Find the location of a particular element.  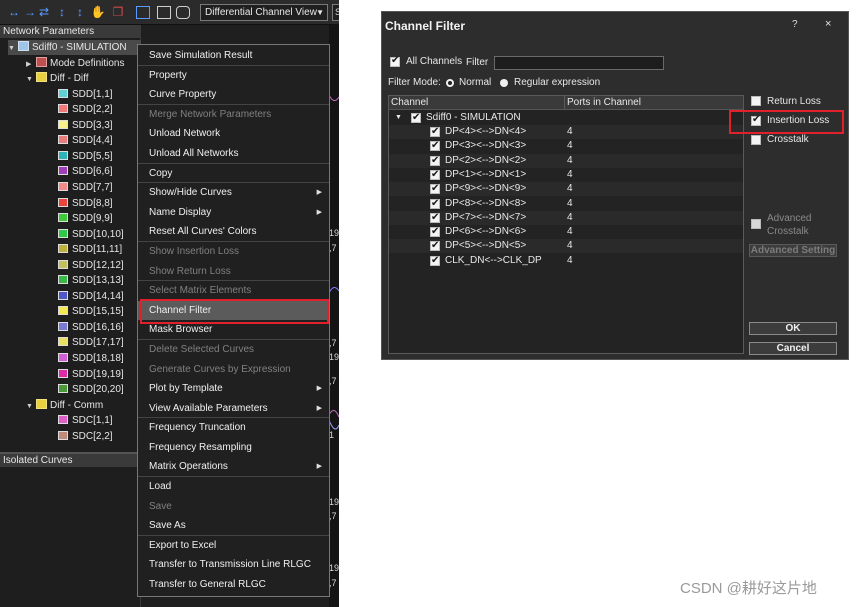

menu-item-select-matrix-elements: Select Matrix Elements is located at coordinates (233, 291).